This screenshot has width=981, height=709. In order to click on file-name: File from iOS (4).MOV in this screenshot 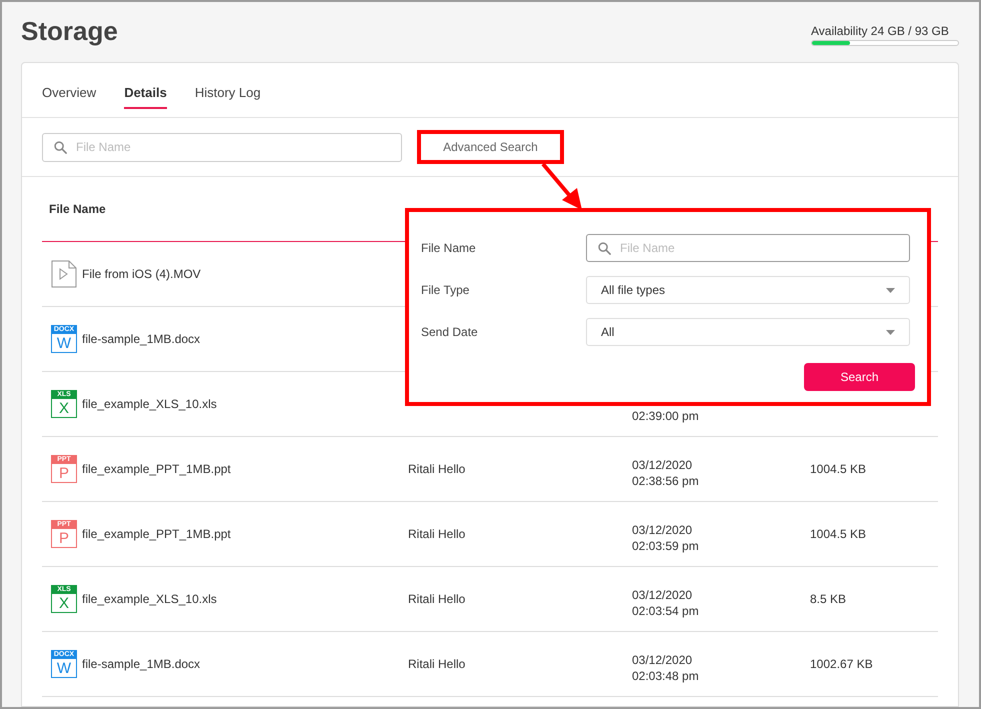, I will do `click(141, 274)`.